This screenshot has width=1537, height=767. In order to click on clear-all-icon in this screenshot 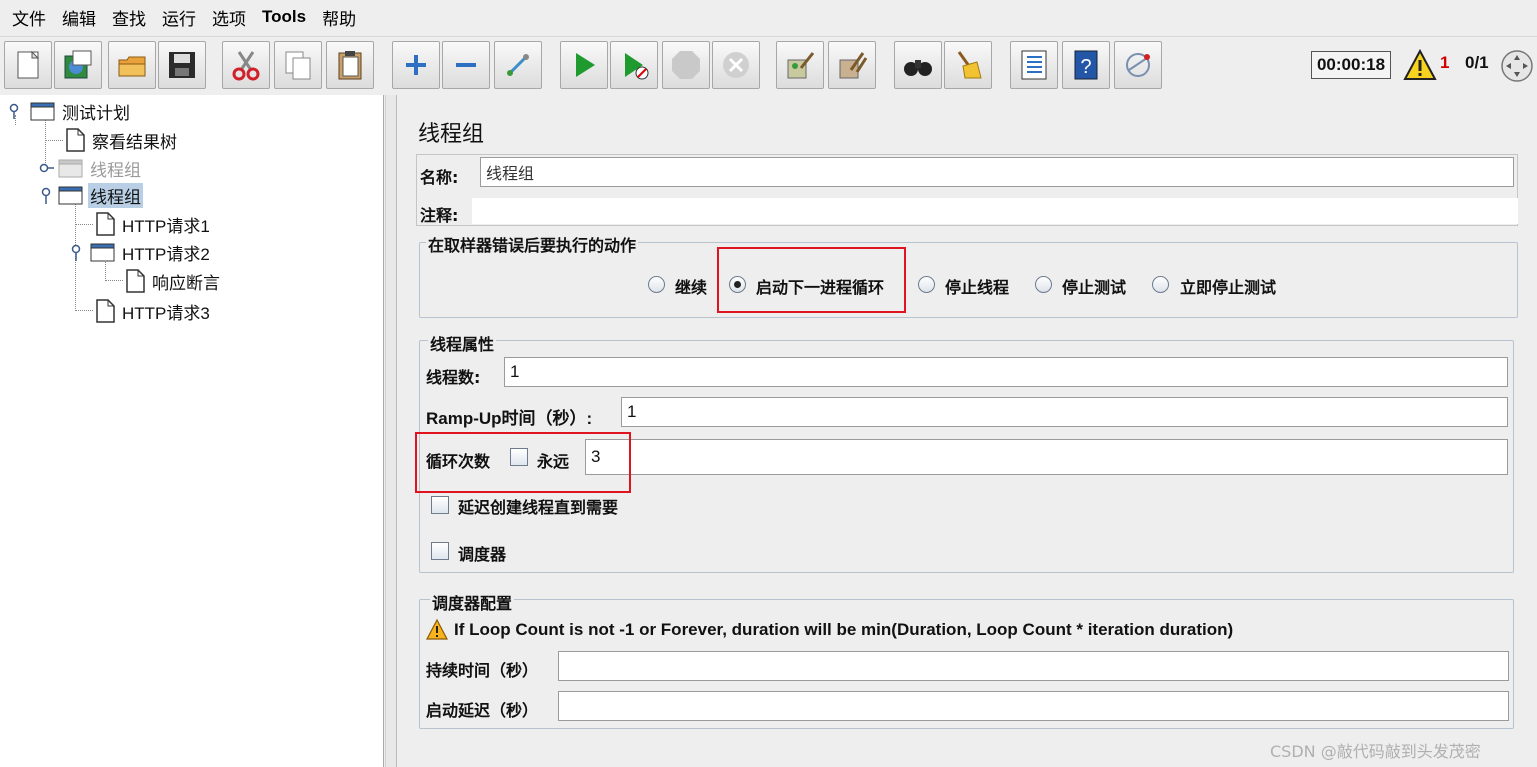, I will do `click(853, 65)`.